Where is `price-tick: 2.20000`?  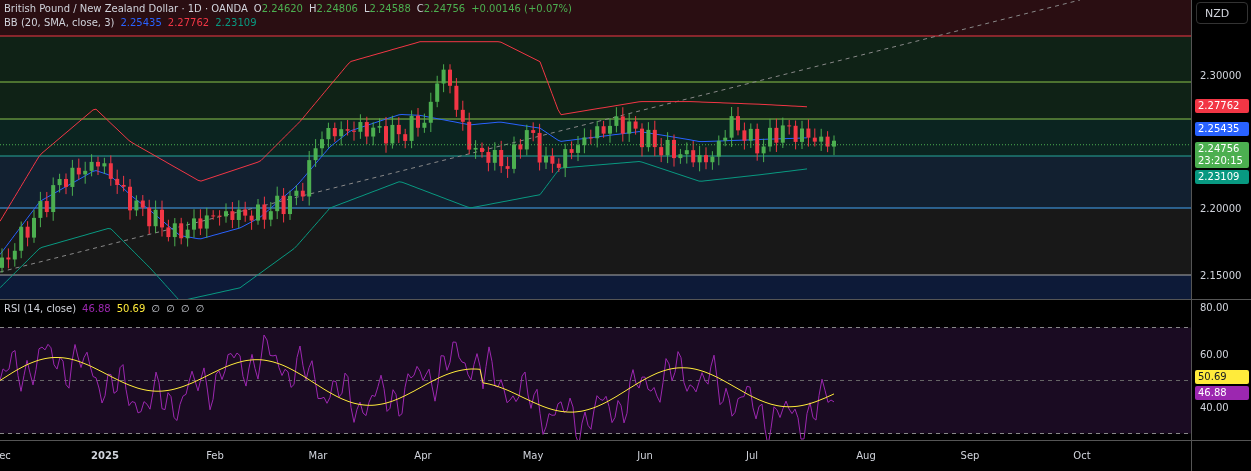
price-tick: 2.20000 is located at coordinates (1221, 208).